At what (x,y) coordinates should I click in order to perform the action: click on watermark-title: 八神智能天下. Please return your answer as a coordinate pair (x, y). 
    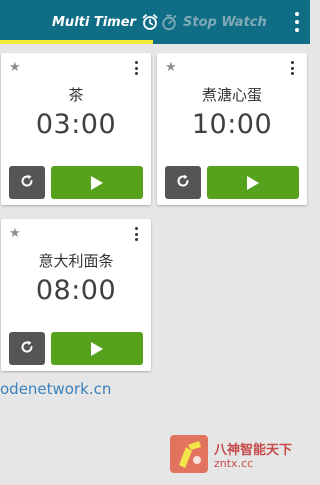
    Looking at the image, I should click on (253, 450).